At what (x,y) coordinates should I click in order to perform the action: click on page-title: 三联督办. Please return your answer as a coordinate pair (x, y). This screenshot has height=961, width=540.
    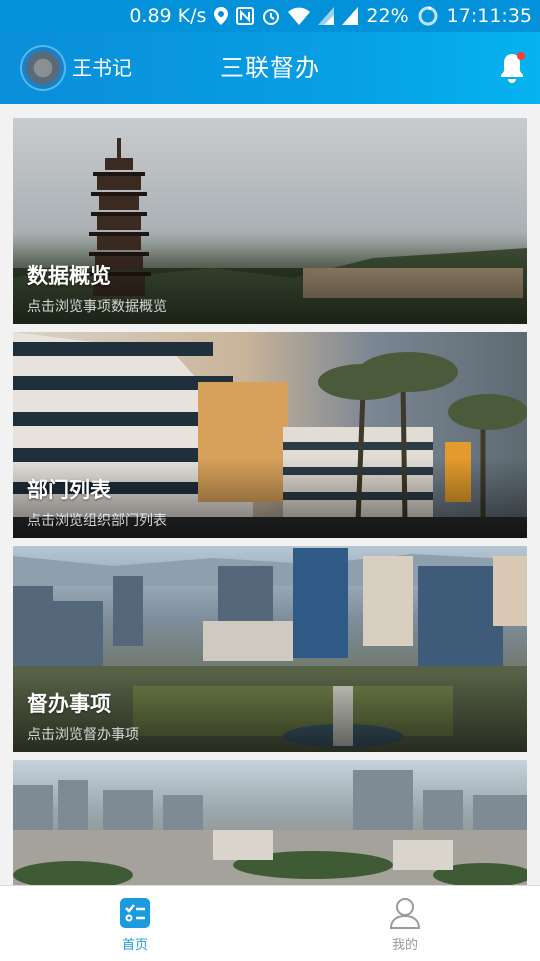
    Looking at the image, I should click on (270, 68).